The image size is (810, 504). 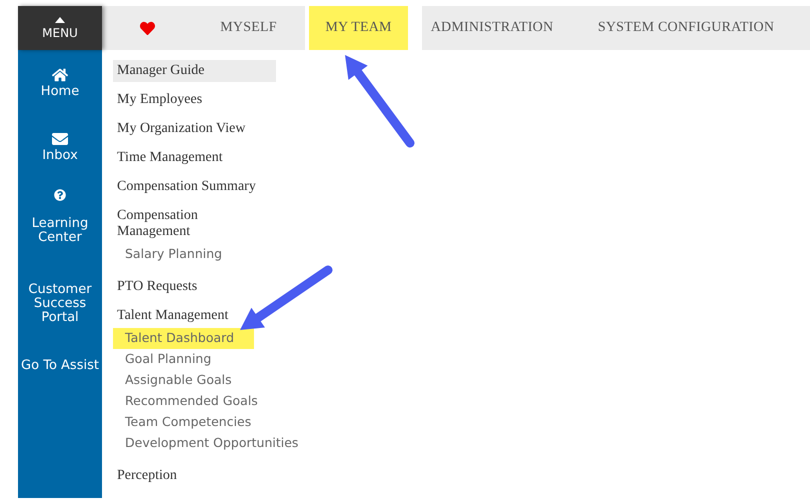 What do you see at coordinates (194, 71) in the screenshot?
I see `menu-item: Manager Guide` at bounding box center [194, 71].